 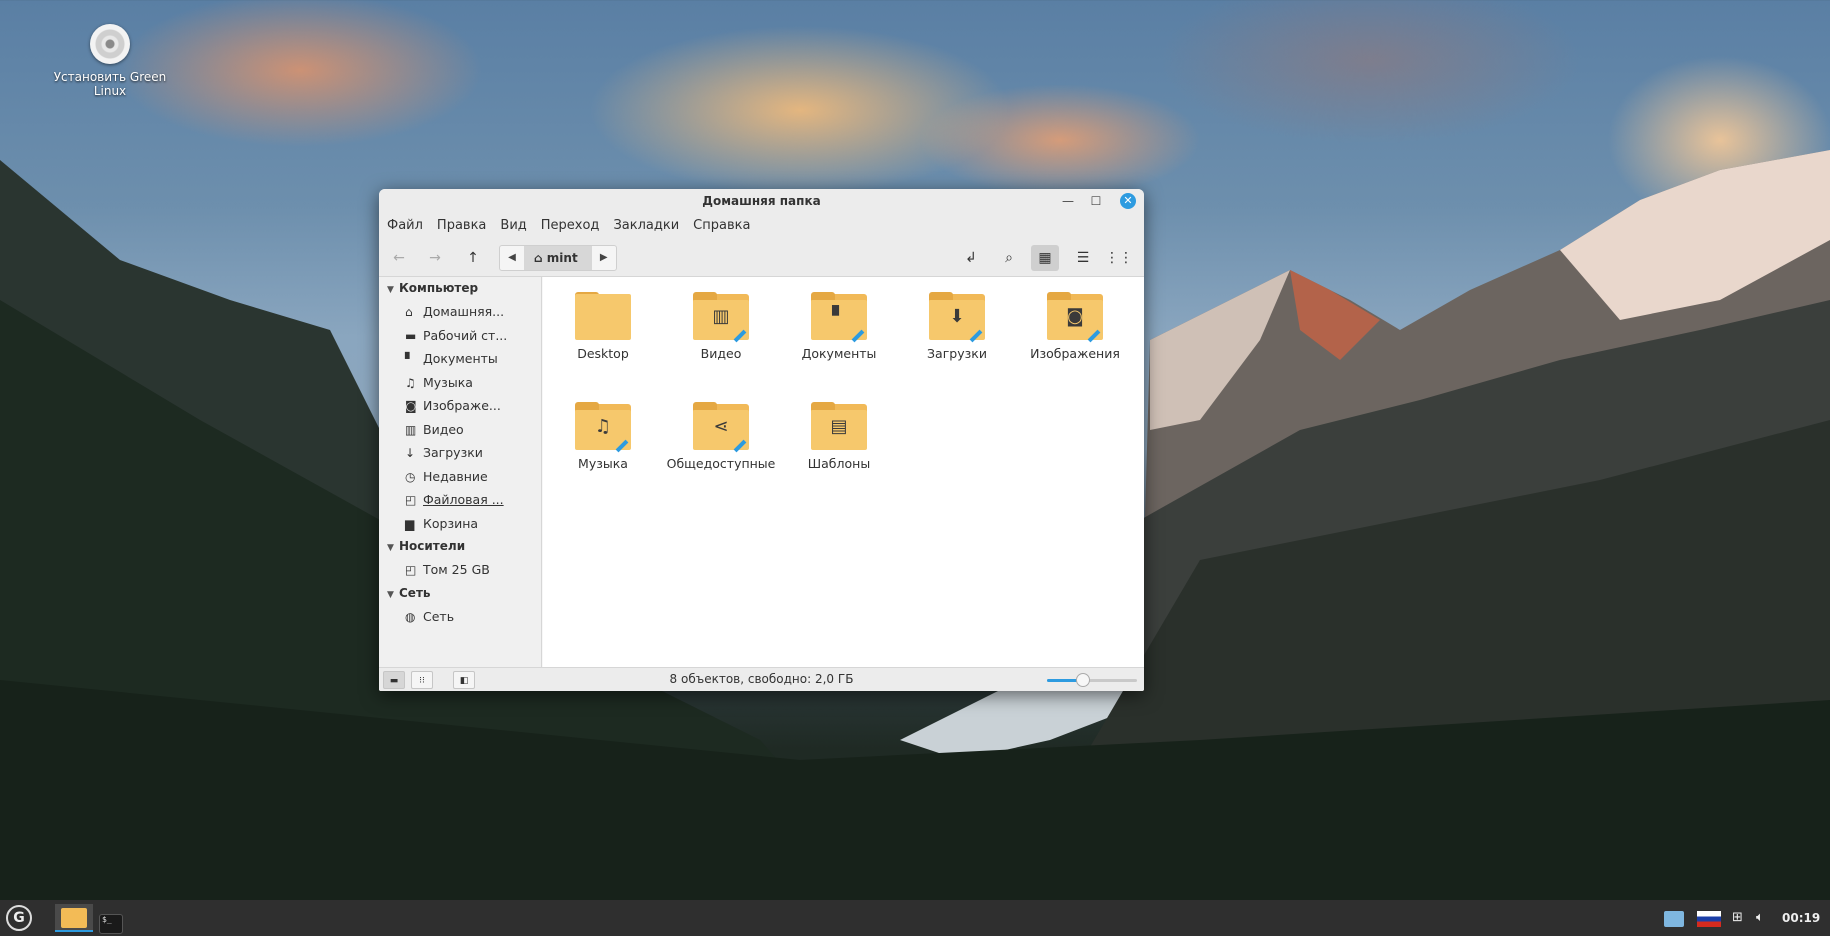 I want to click on sidebar-section-computer: ▼ Компьютер, so click(x=460, y=288).